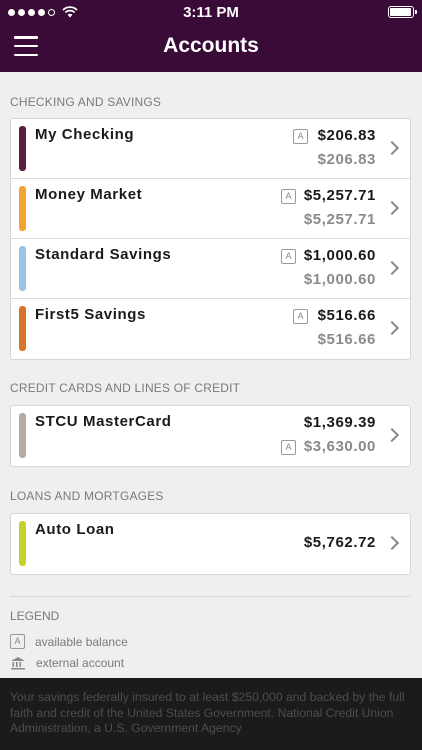 The height and width of the screenshot is (750, 422). Describe the element at coordinates (346, 135) in the screenshot. I see `account-balance: $206.83` at that location.